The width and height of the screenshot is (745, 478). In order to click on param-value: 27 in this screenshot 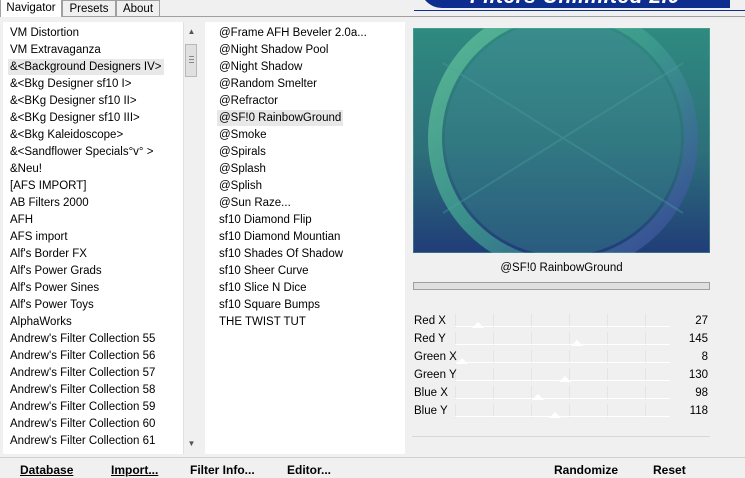, I will do `click(701, 321)`.